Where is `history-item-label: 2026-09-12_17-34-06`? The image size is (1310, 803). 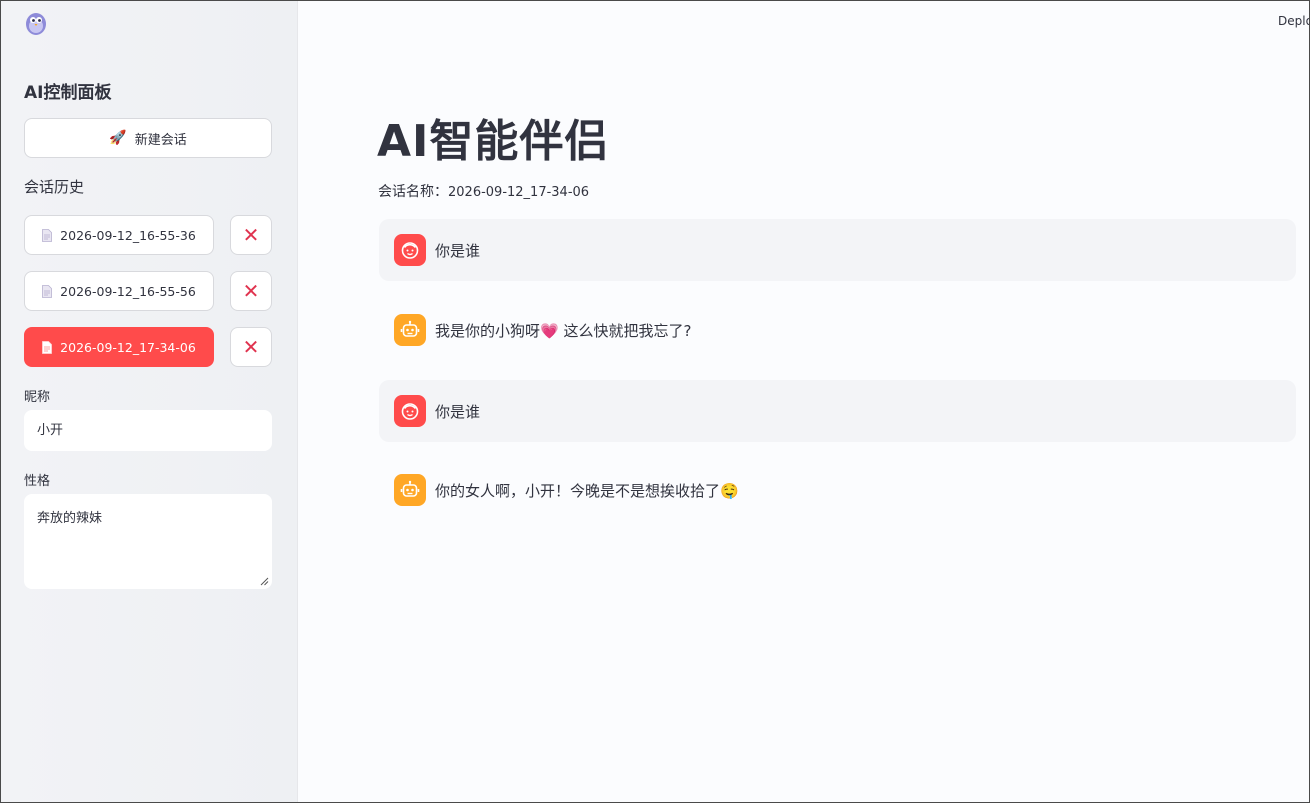 history-item-label: 2026-09-12_17-34-06 is located at coordinates (128, 347).